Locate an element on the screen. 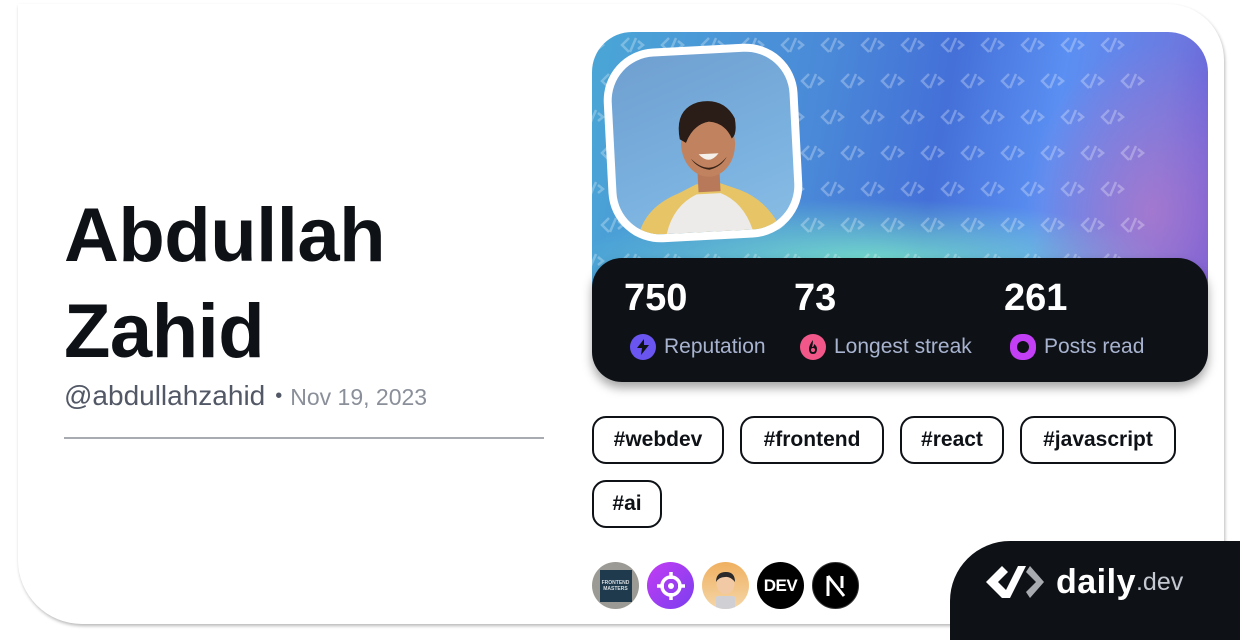  stat-reputation: 750 Reputation is located at coordinates (695, 318).